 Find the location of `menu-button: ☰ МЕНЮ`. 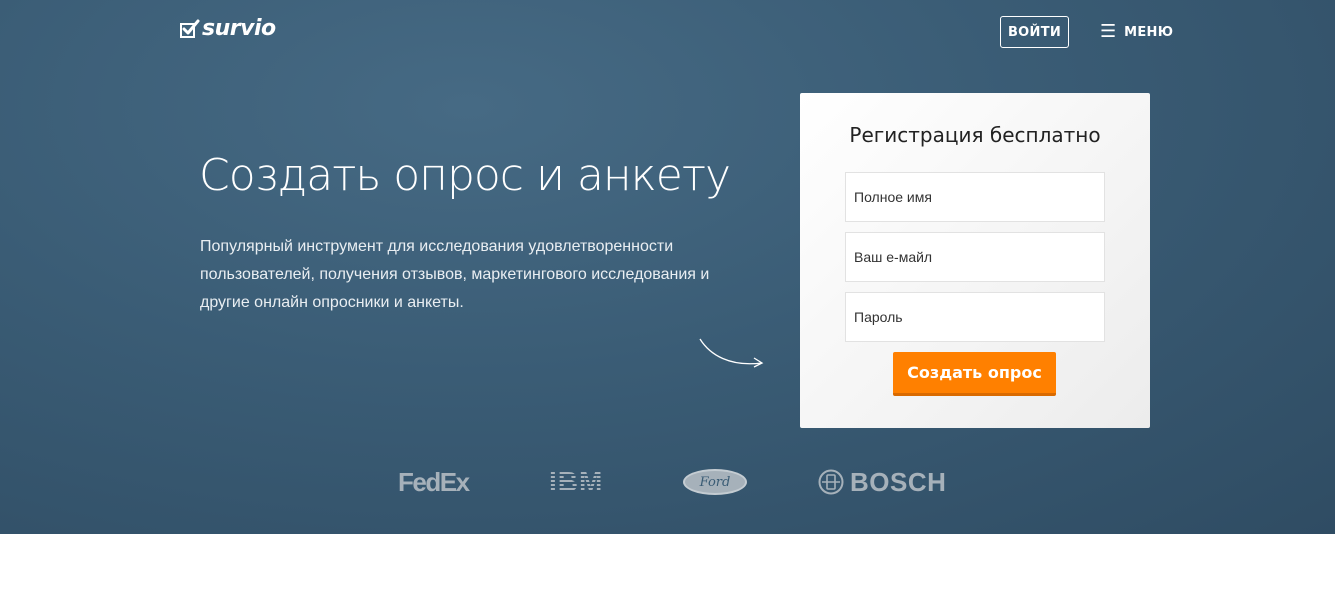

menu-button: ☰ МЕНЮ is located at coordinates (1136, 32).